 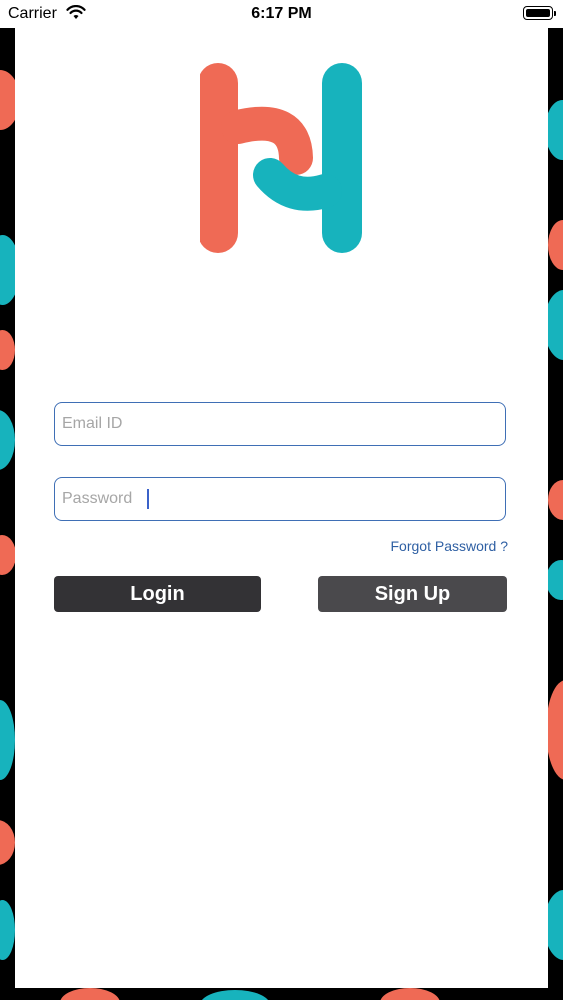 I want to click on status-bar: Carrier 6:17 PM, so click(x=281, y=14).